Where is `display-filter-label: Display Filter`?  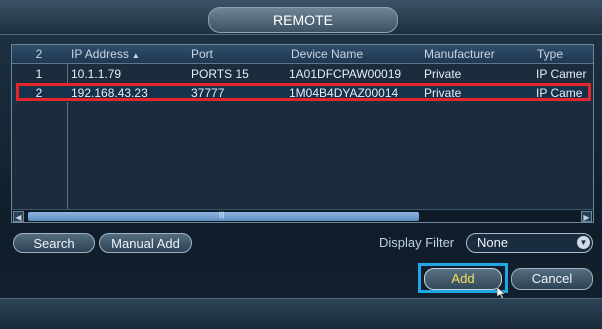 display-filter-label: Display Filter is located at coordinates (417, 242).